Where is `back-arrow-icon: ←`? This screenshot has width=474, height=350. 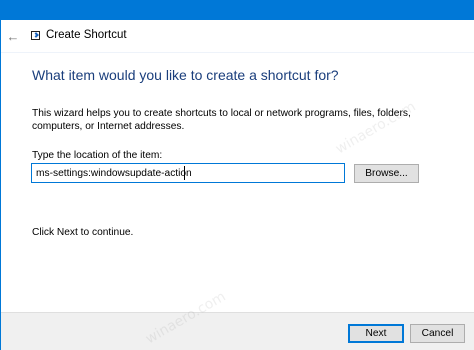
back-arrow-icon: ← is located at coordinates (13, 36).